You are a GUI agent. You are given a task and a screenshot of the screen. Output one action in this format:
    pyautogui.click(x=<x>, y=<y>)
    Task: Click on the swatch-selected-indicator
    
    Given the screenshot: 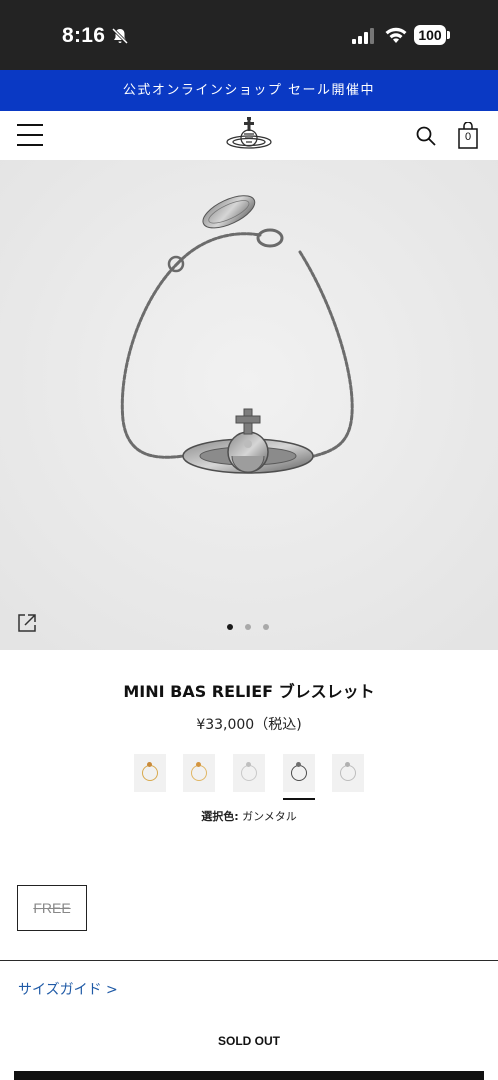 What is the action you would take?
    pyautogui.click(x=299, y=799)
    